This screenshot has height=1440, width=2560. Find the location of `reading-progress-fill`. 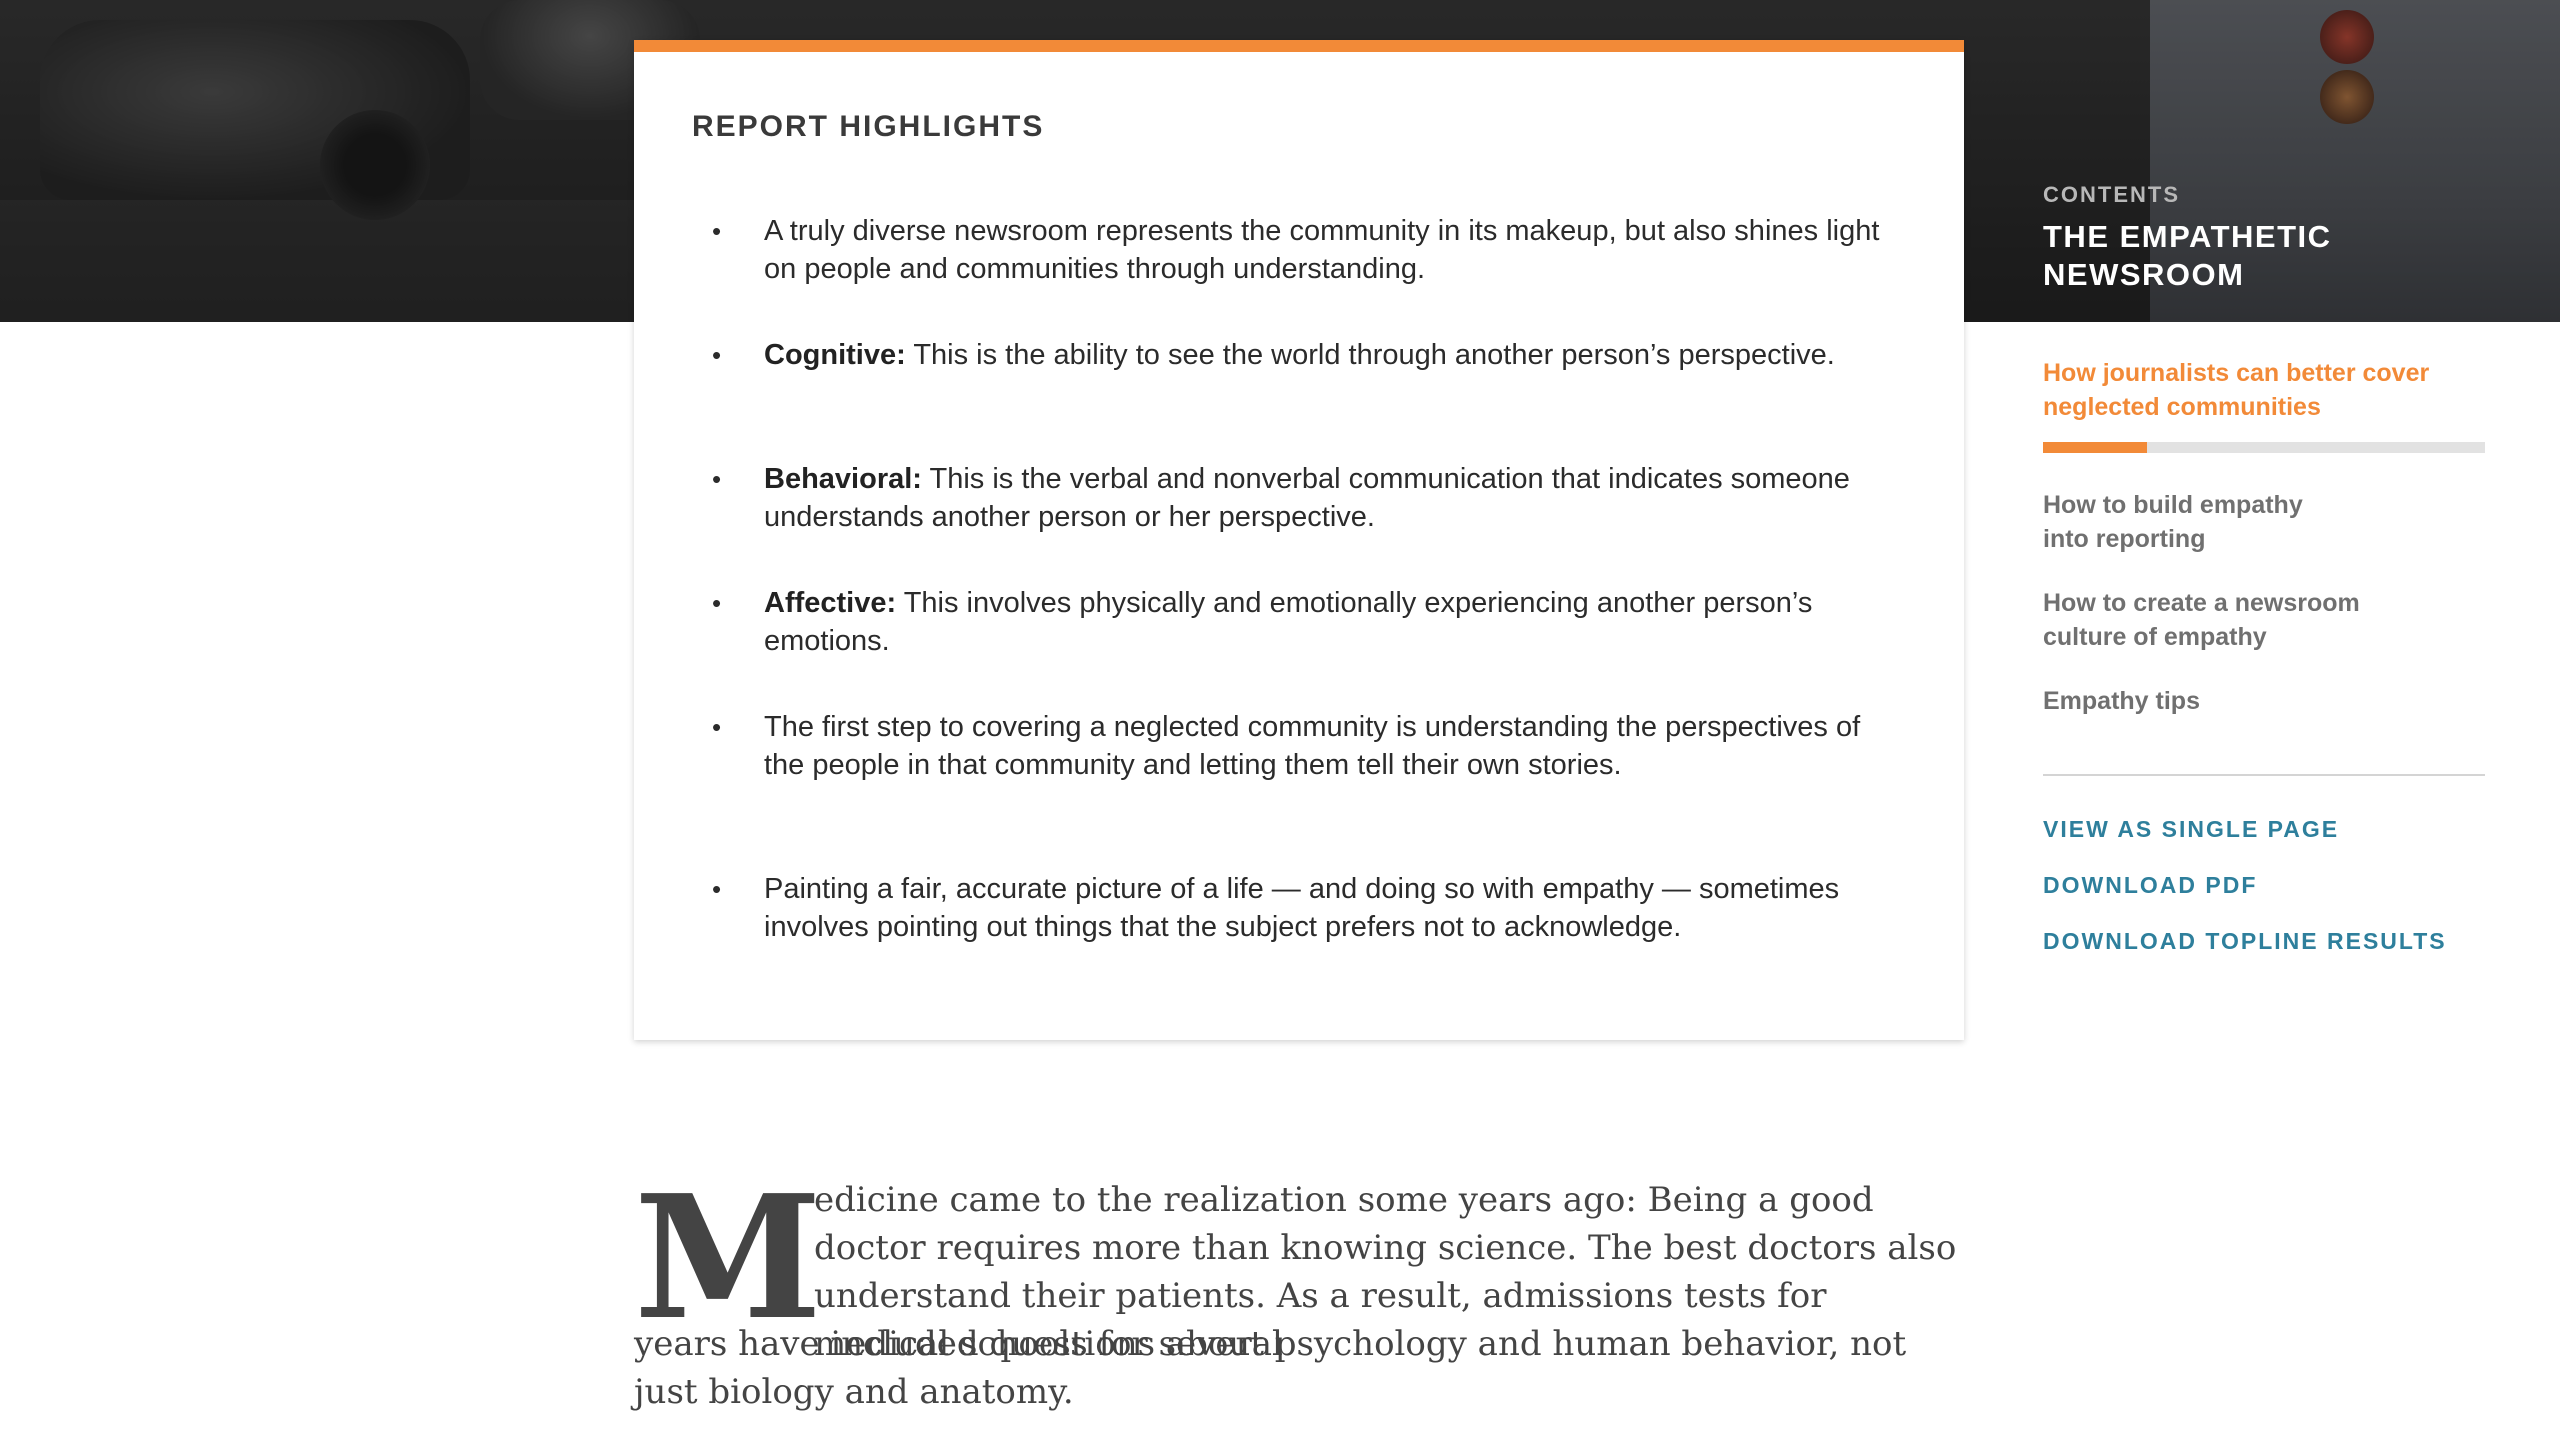

reading-progress-fill is located at coordinates (2095, 447).